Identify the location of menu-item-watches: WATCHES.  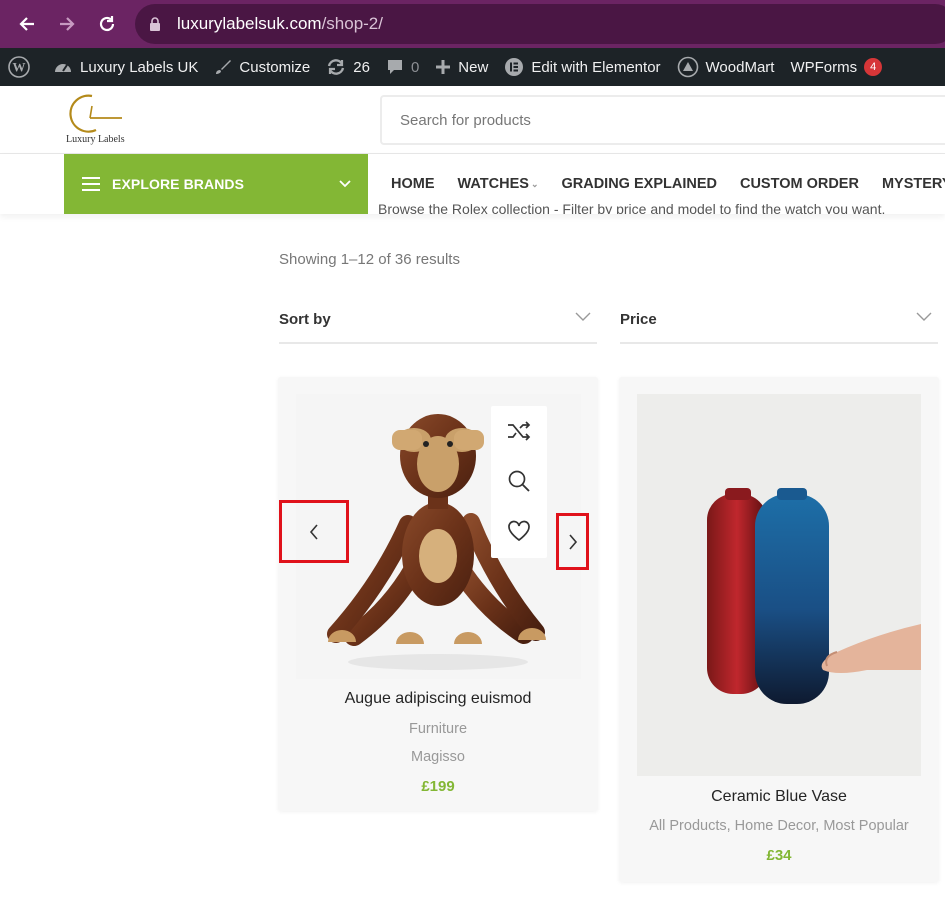
(493, 184).